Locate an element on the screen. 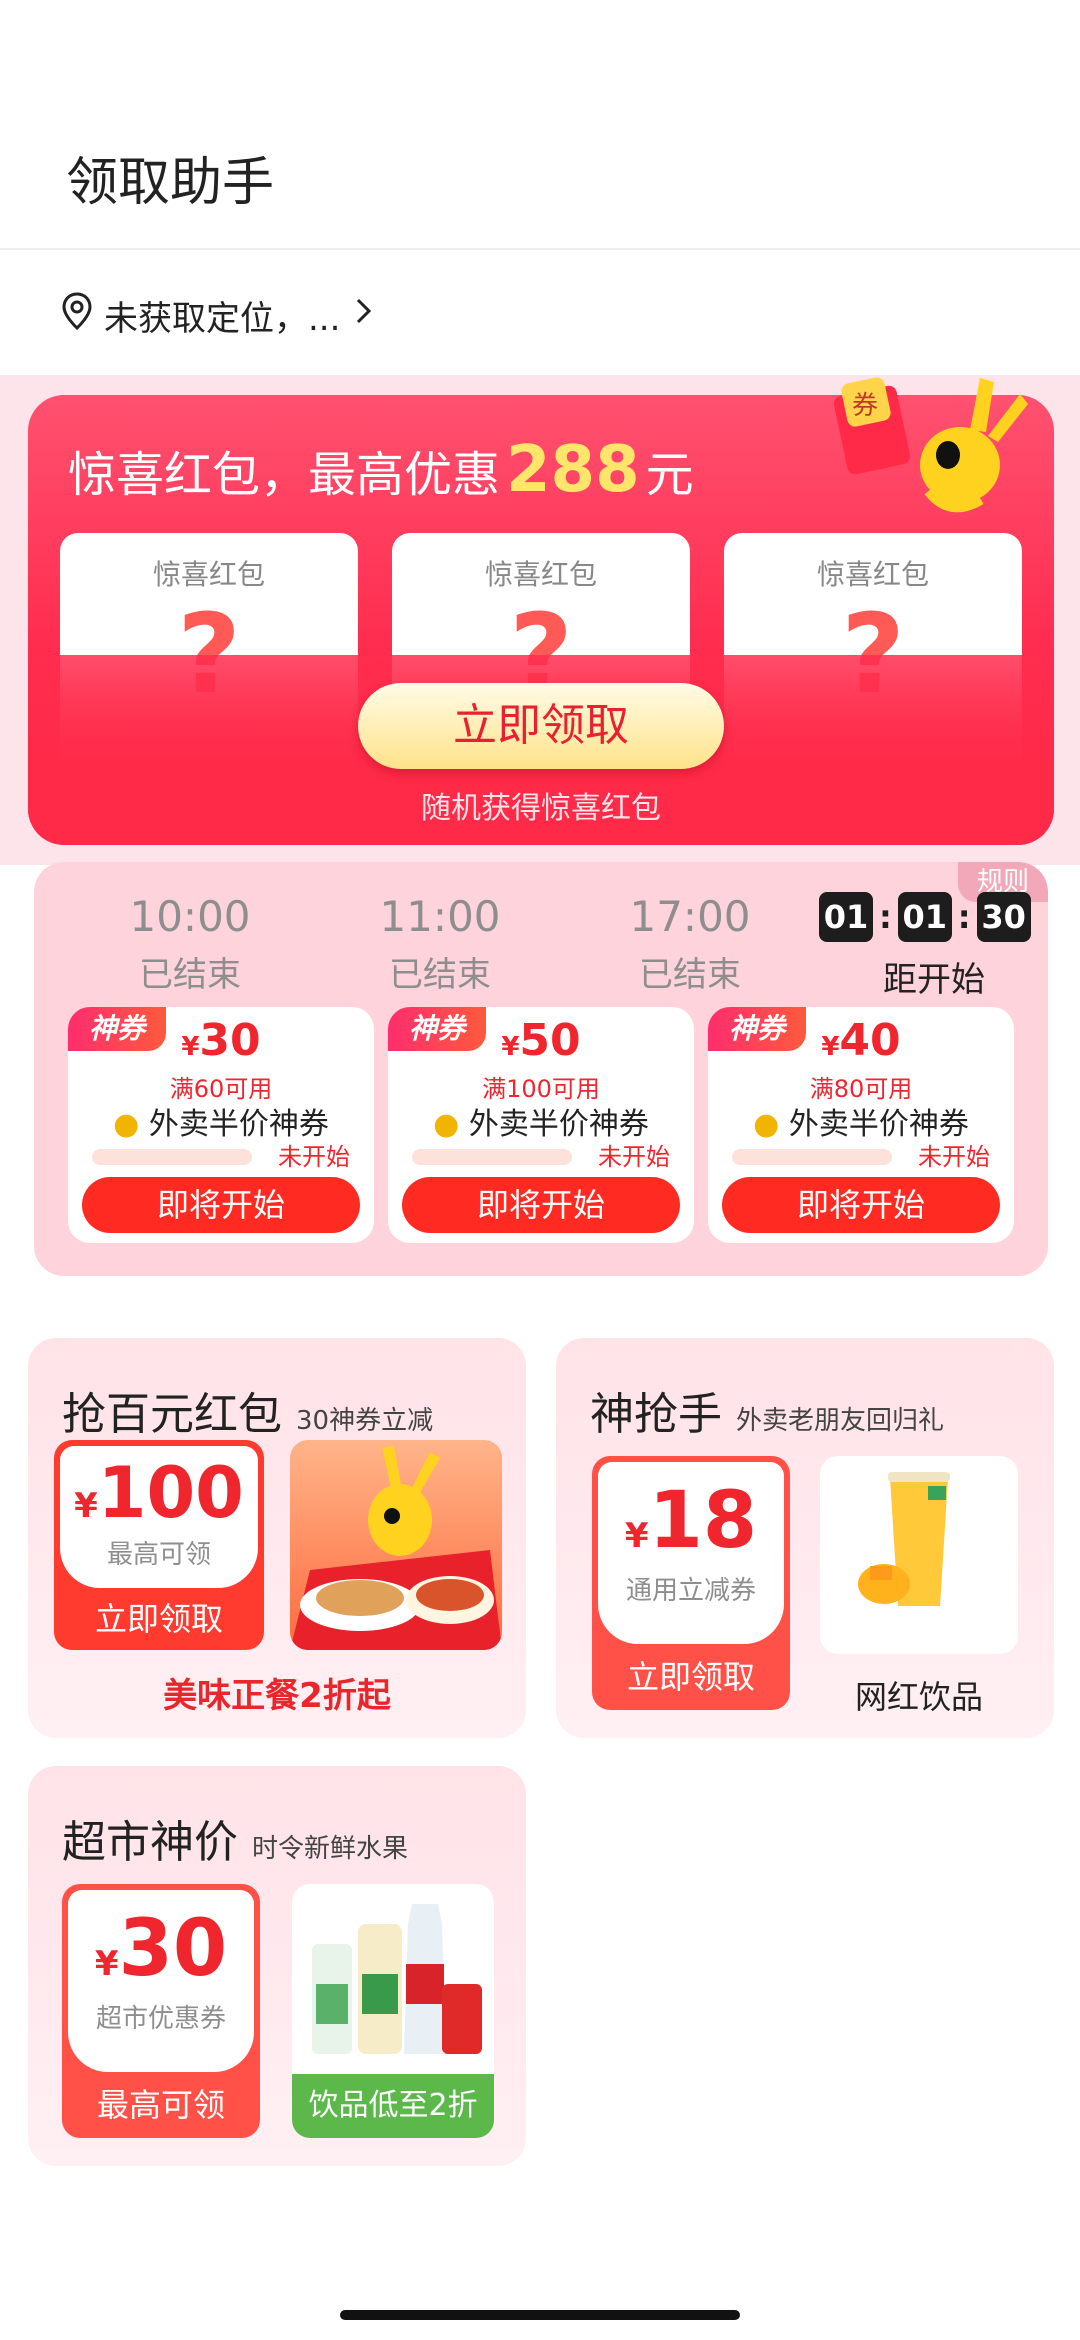  shenqiangshou-card: 神抢手 外卖老朋友回归礼 ¥18 通用立减券 立即领取 网红饮品 is located at coordinates (805, 1538).